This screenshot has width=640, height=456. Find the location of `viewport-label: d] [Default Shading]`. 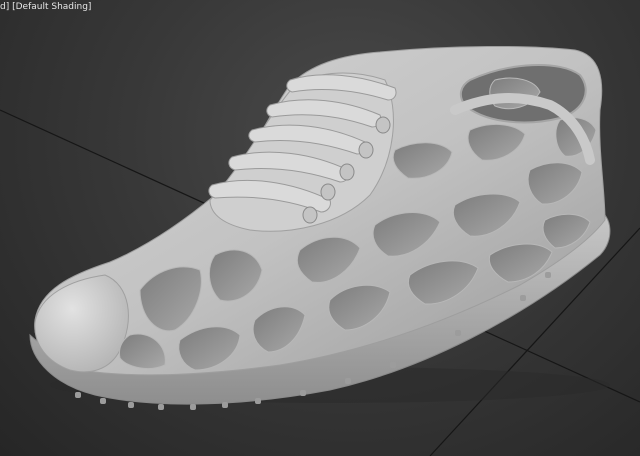

viewport-label: d] [Default Shading] is located at coordinates (47, 7).